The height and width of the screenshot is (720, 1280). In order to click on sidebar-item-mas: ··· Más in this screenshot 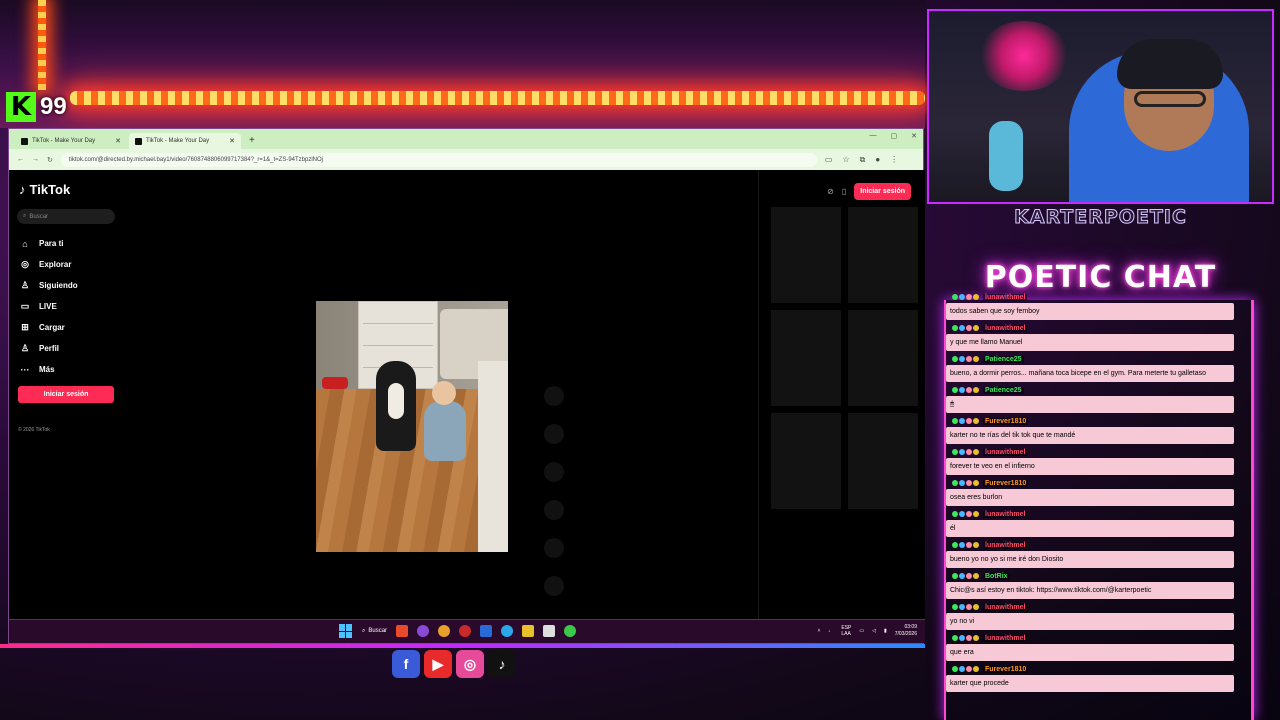, I will do `click(48, 369)`.